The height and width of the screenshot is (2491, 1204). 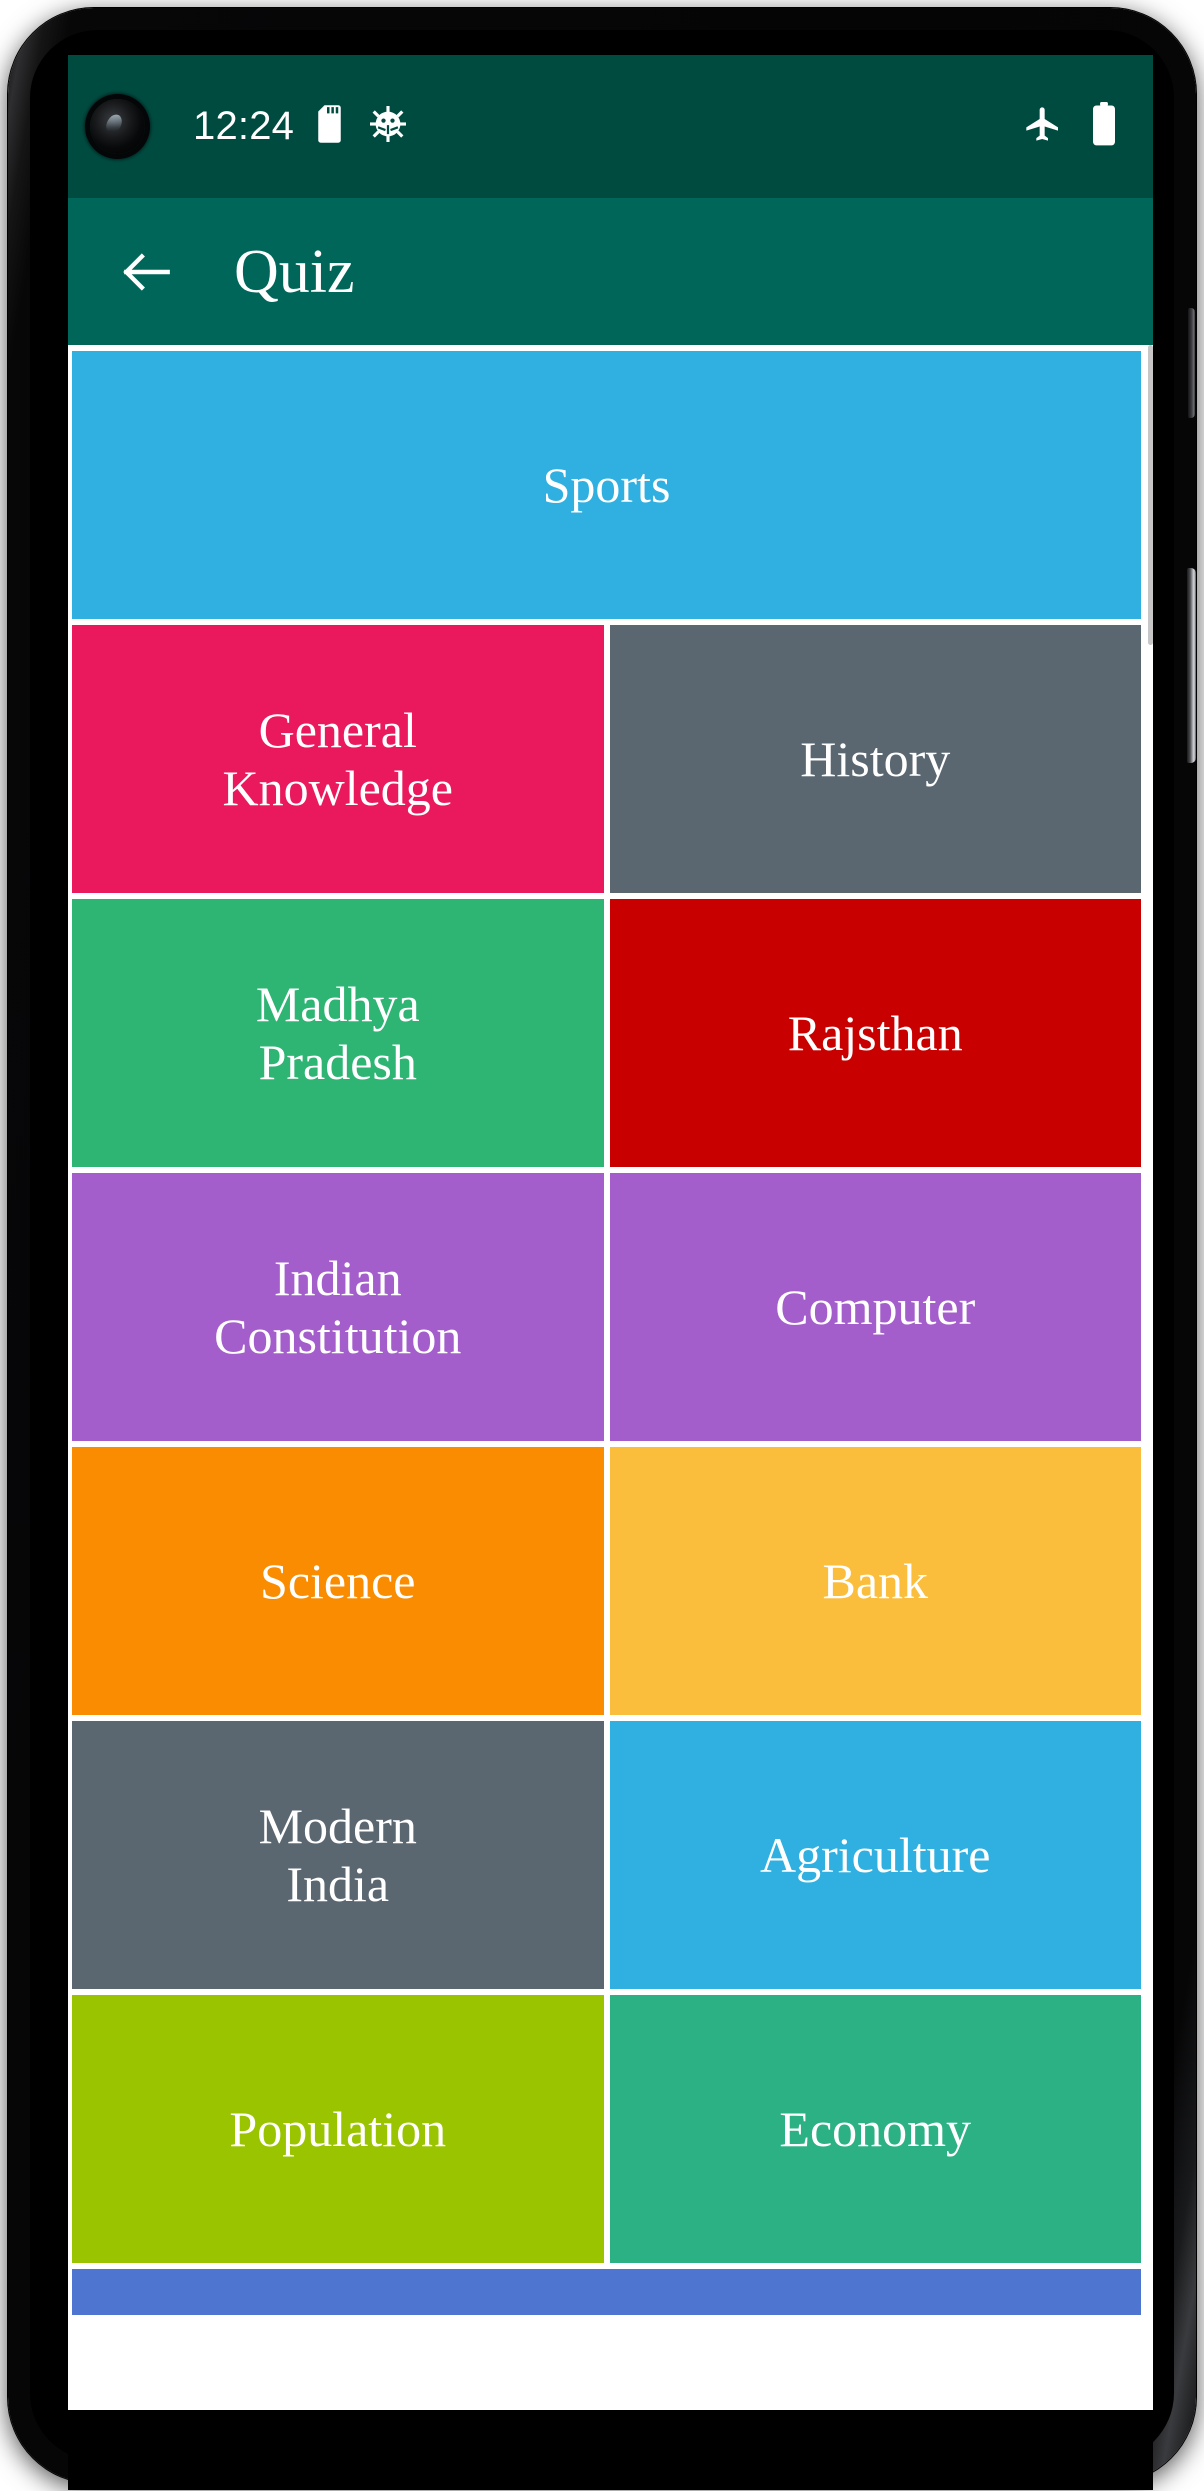 I want to click on category-tile-modern-india: Modern India, so click(x=338, y=1855).